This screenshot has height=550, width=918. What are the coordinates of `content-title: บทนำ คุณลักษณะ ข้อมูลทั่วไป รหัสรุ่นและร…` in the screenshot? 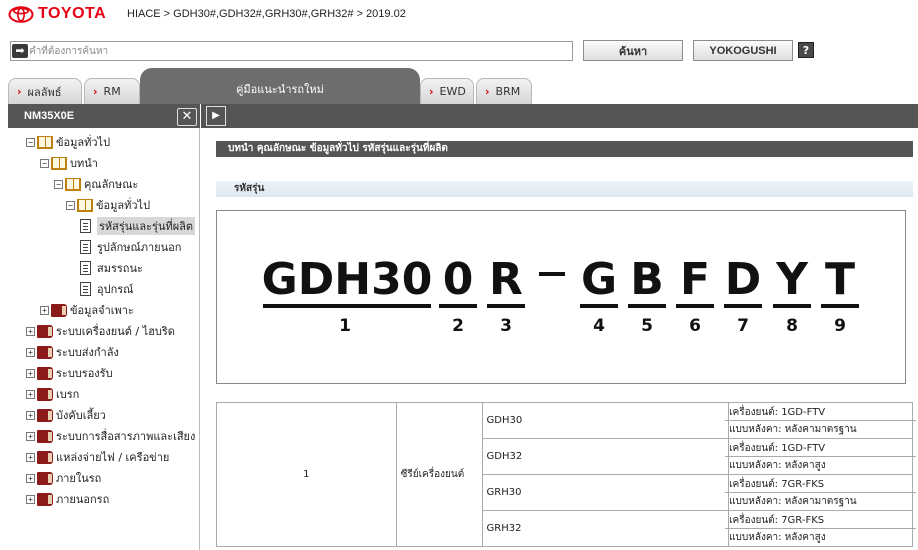 It's located at (564, 149).